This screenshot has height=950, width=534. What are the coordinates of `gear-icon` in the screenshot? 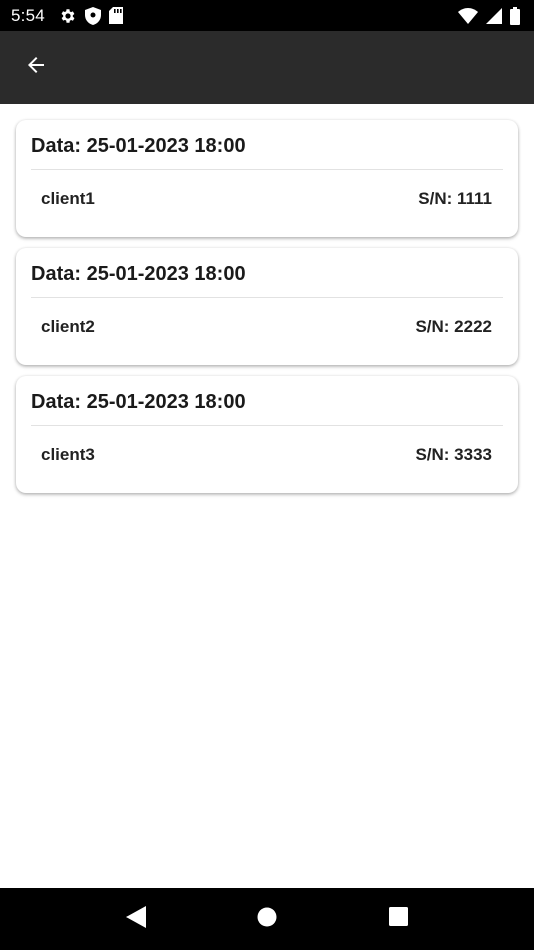 It's located at (68, 16).